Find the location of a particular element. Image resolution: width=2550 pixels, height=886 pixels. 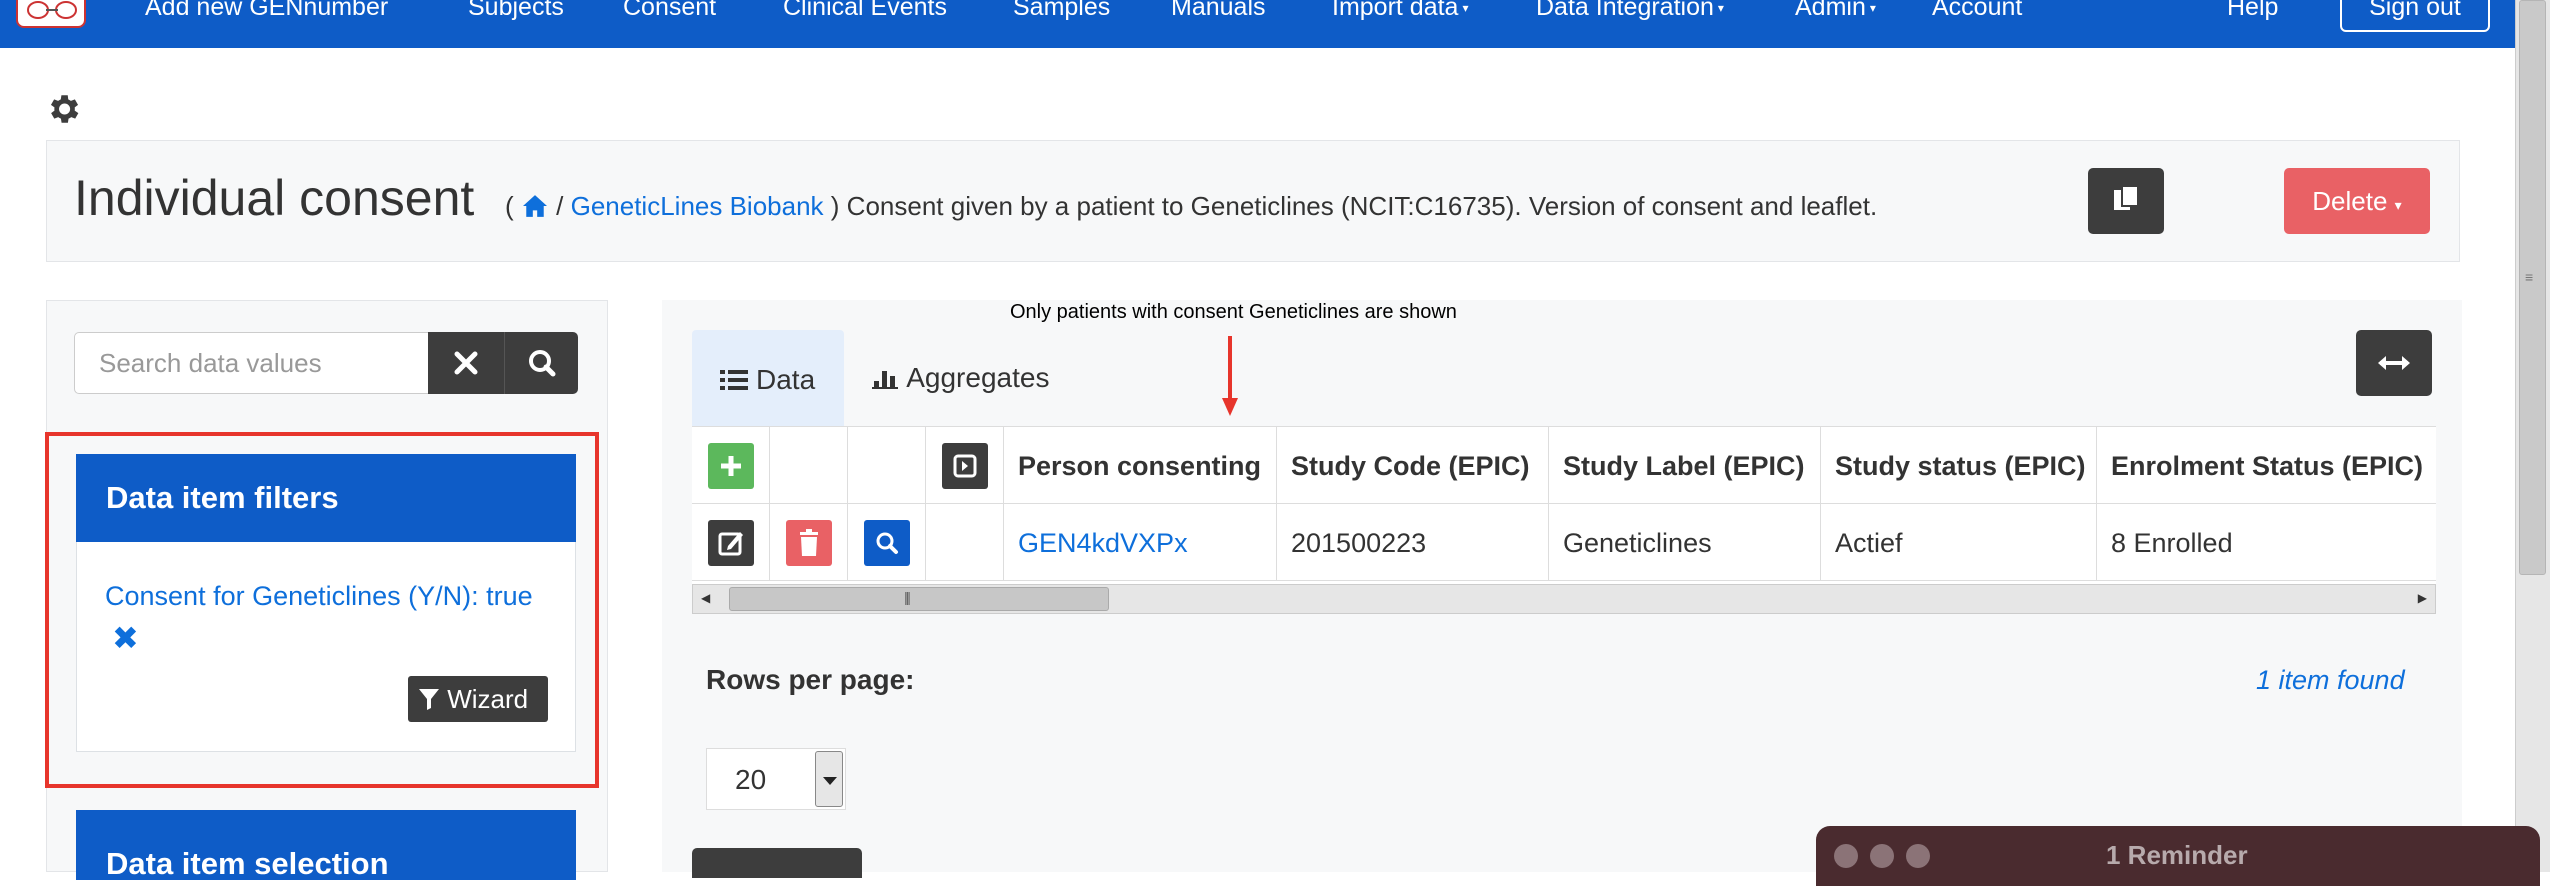

edit-button is located at coordinates (731, 543).